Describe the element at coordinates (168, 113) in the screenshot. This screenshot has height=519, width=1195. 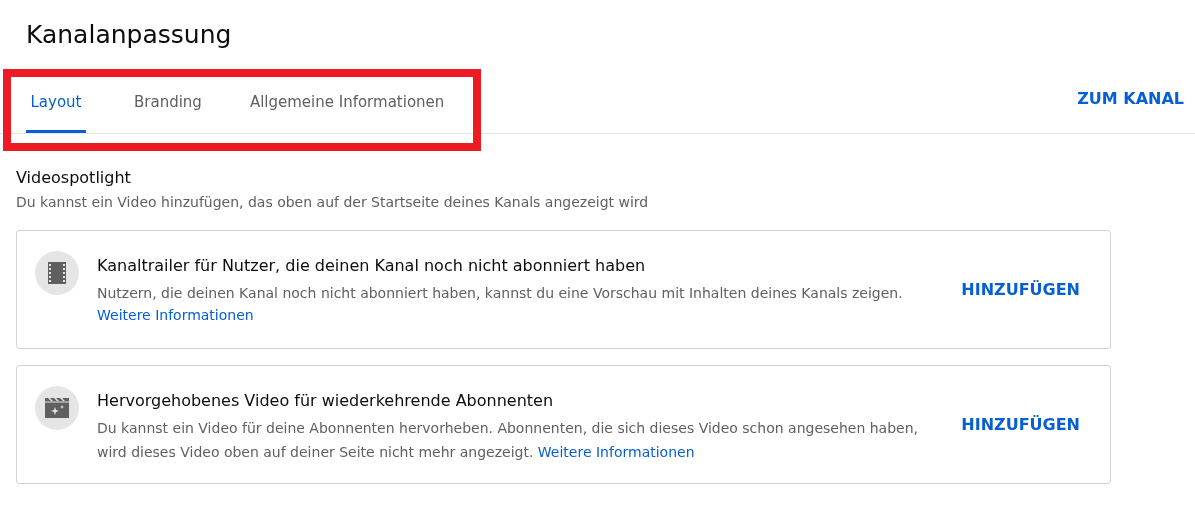
I see `tab: Branding` at that location.